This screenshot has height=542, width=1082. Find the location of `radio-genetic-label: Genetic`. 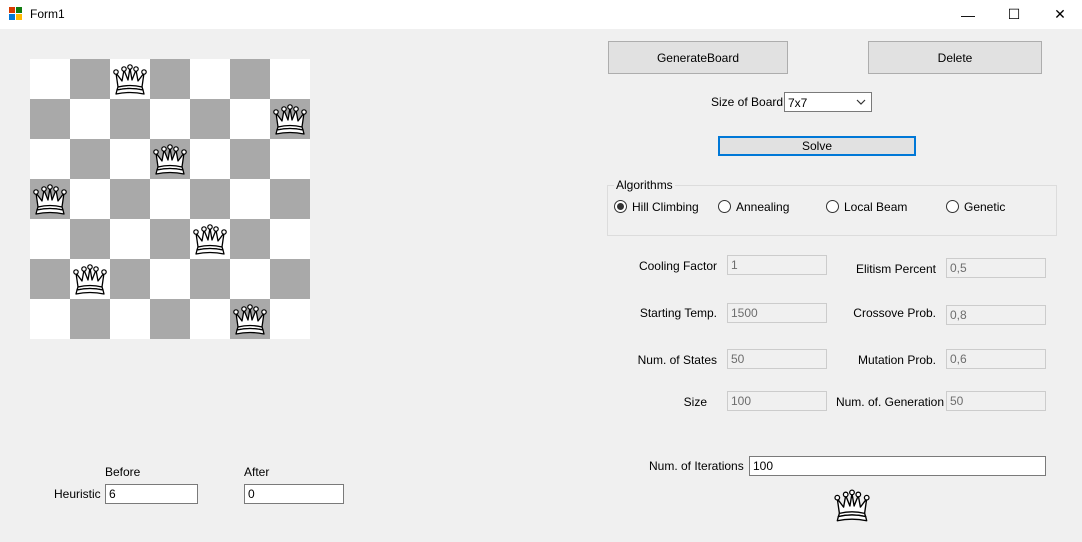

radio-genetic-label: Genetic is located at coordinates (985, 207).